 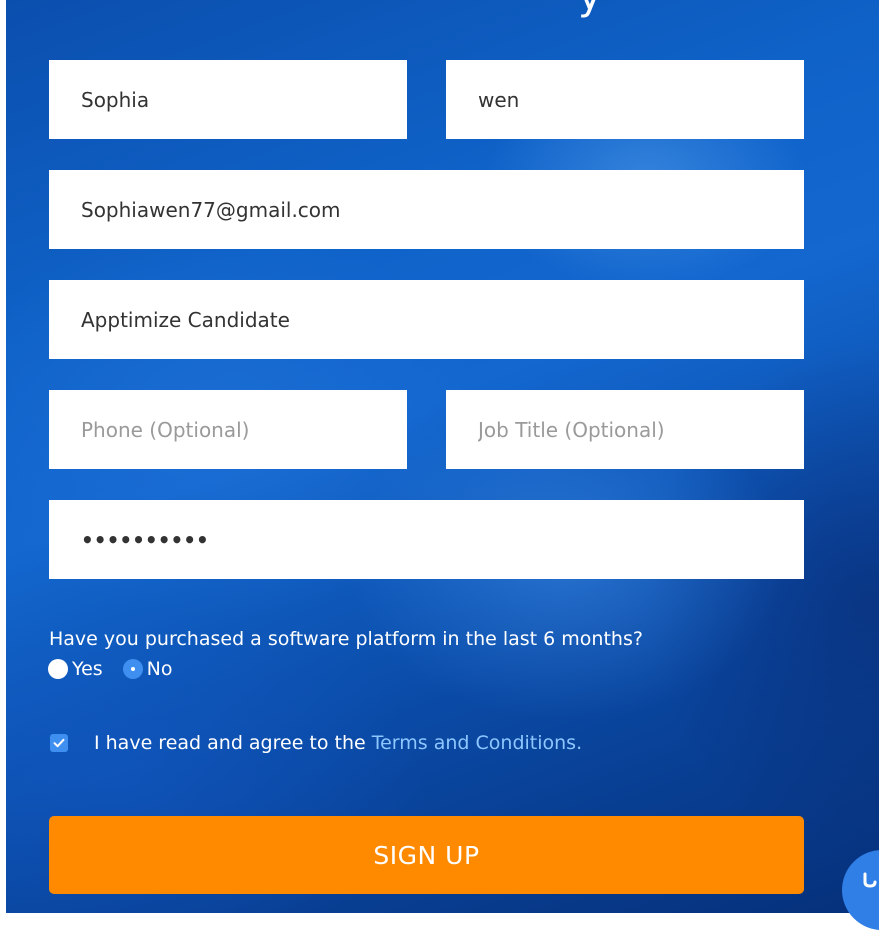 I want to click on email-input, so click(x=426, y=209).